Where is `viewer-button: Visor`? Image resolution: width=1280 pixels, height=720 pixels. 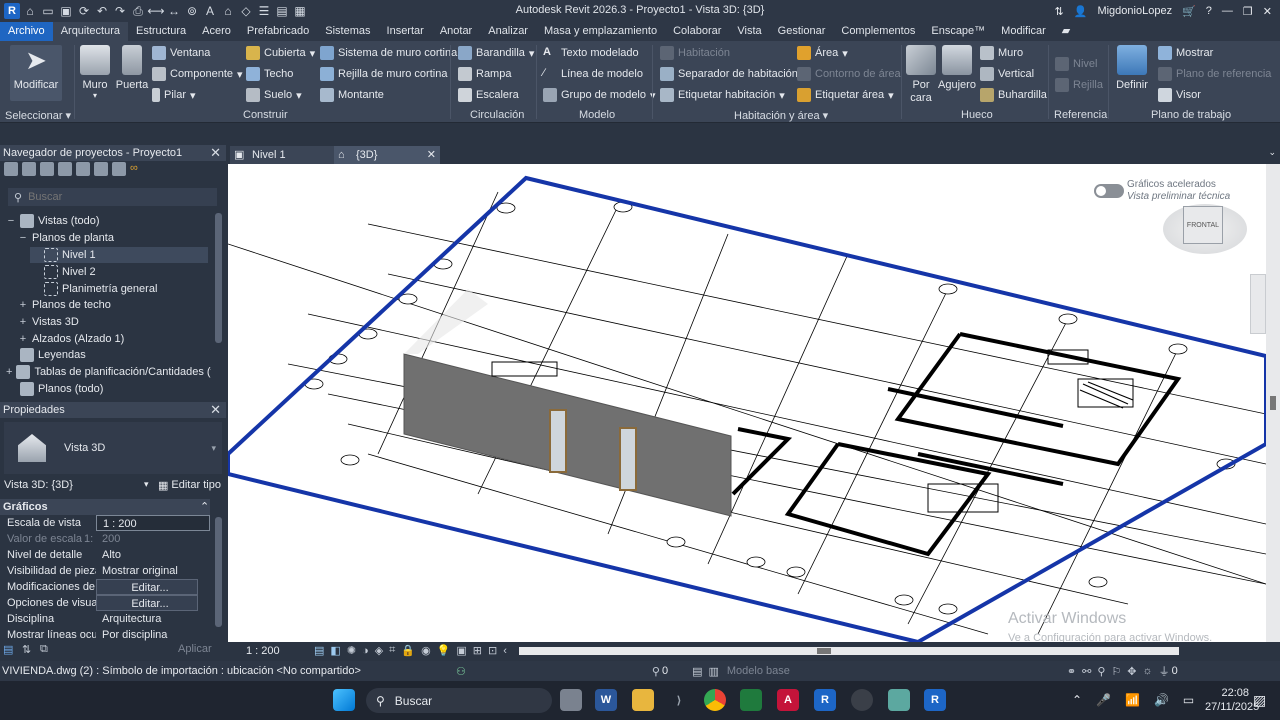
viewer-button: Visor is located at coordinates (1179, 95).